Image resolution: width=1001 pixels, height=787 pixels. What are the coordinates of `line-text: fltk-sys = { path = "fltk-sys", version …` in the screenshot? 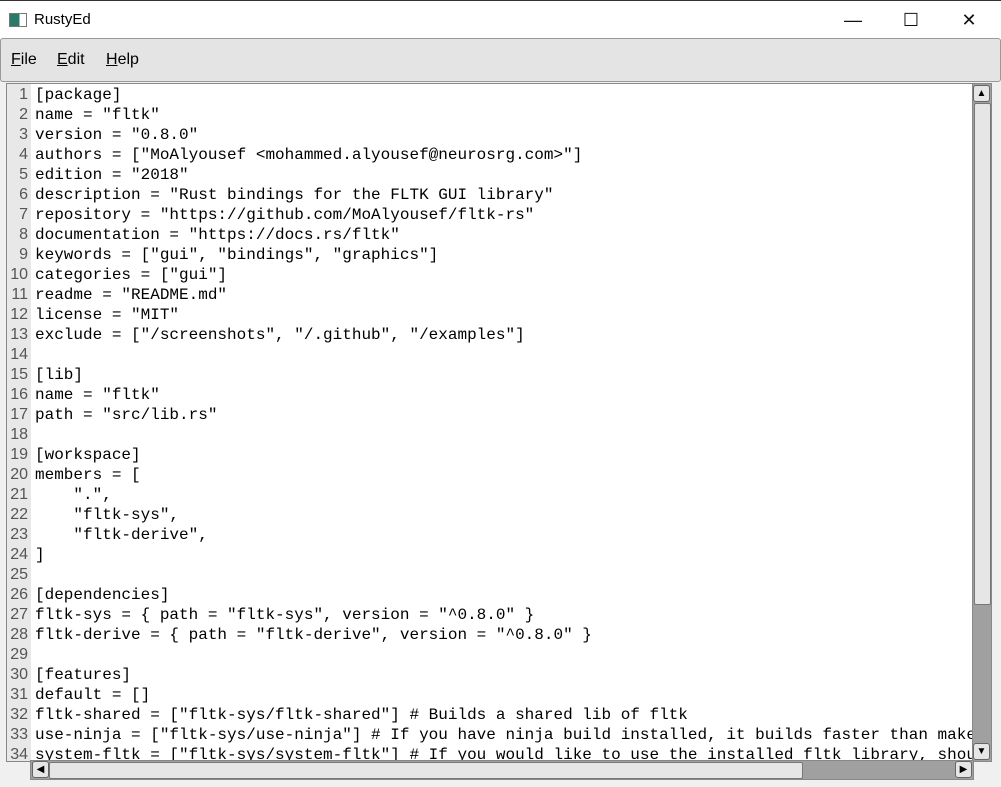 It's located at (285, 615).